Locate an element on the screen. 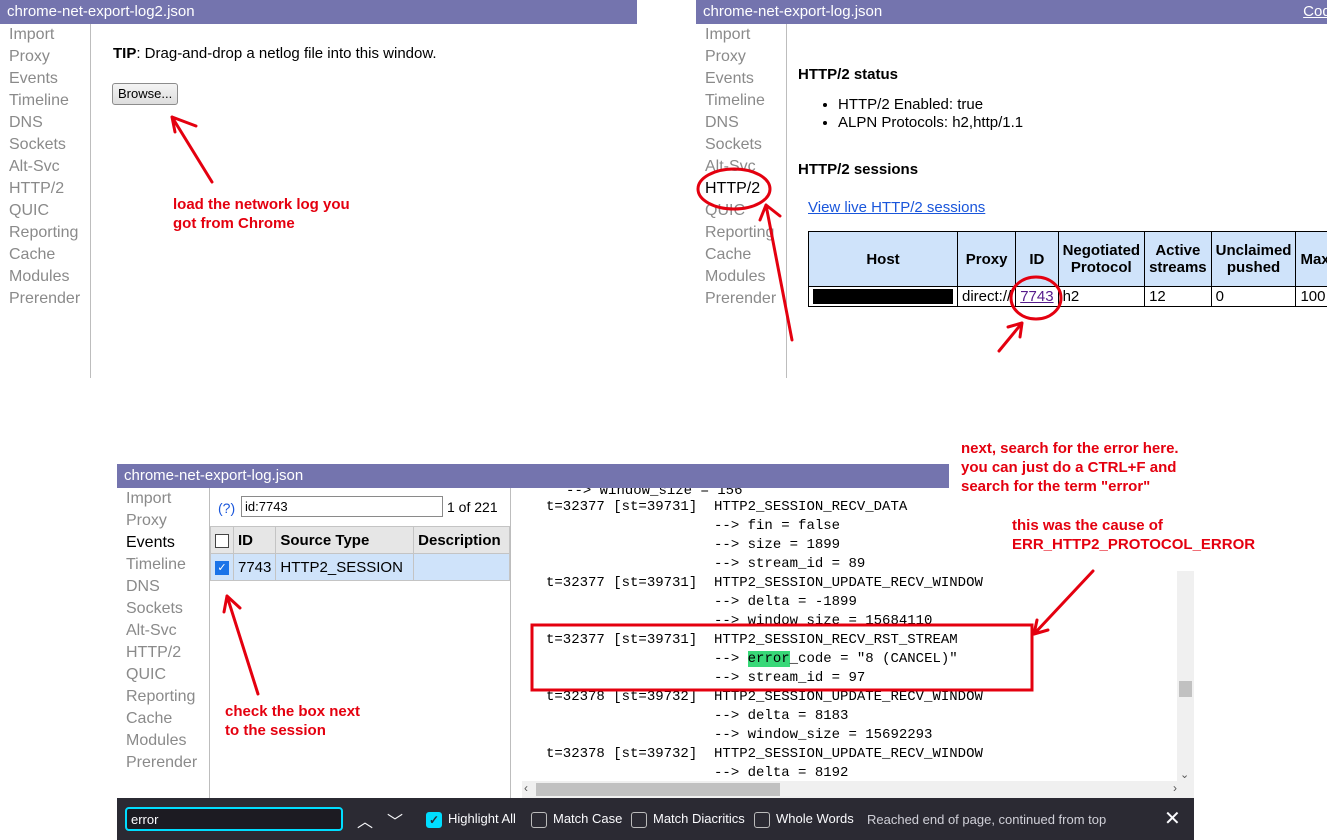 The width and height of the screenshot is (1327, 840). annotation-cause-line2: ERR_HTTP2_PROTOCOL_ERROR is located at coordinates (1134, 544).